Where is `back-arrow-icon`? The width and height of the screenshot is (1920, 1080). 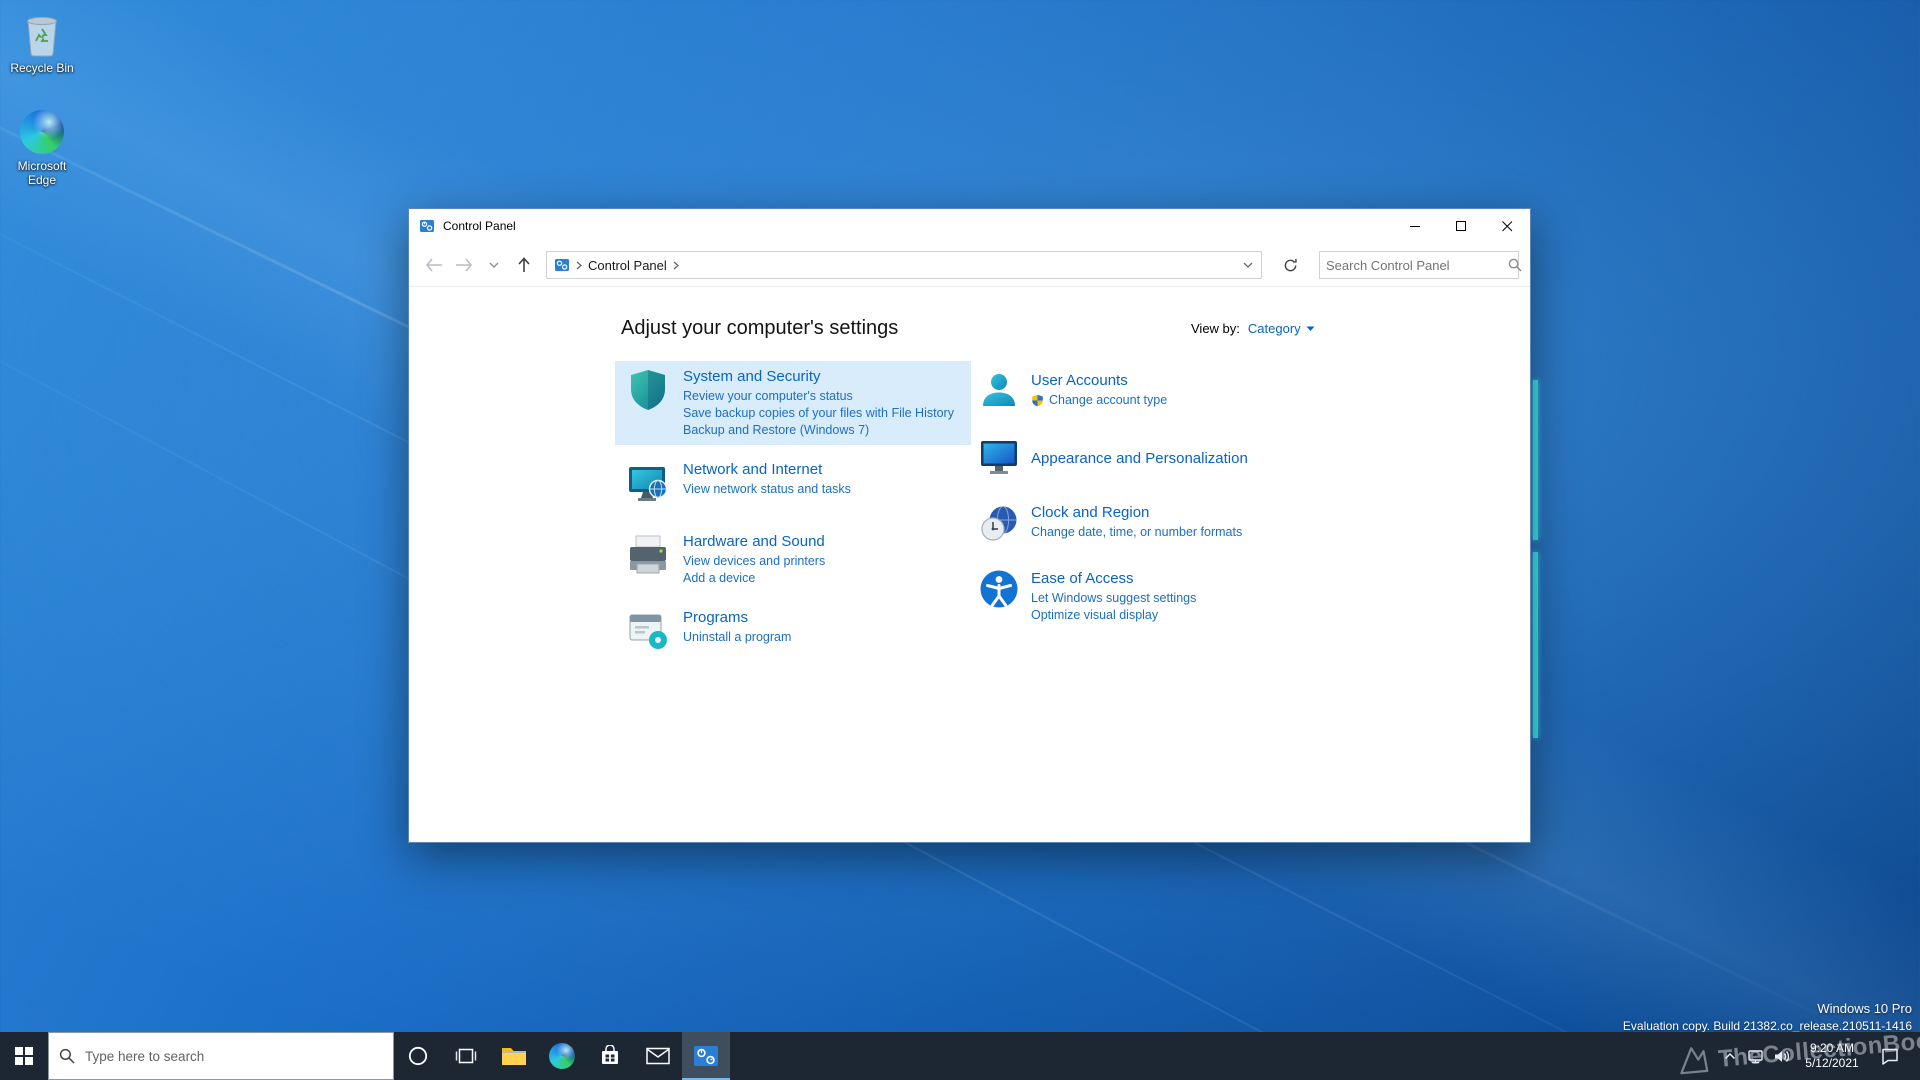 back-arrow-icon is located at coordinates (433, 264).